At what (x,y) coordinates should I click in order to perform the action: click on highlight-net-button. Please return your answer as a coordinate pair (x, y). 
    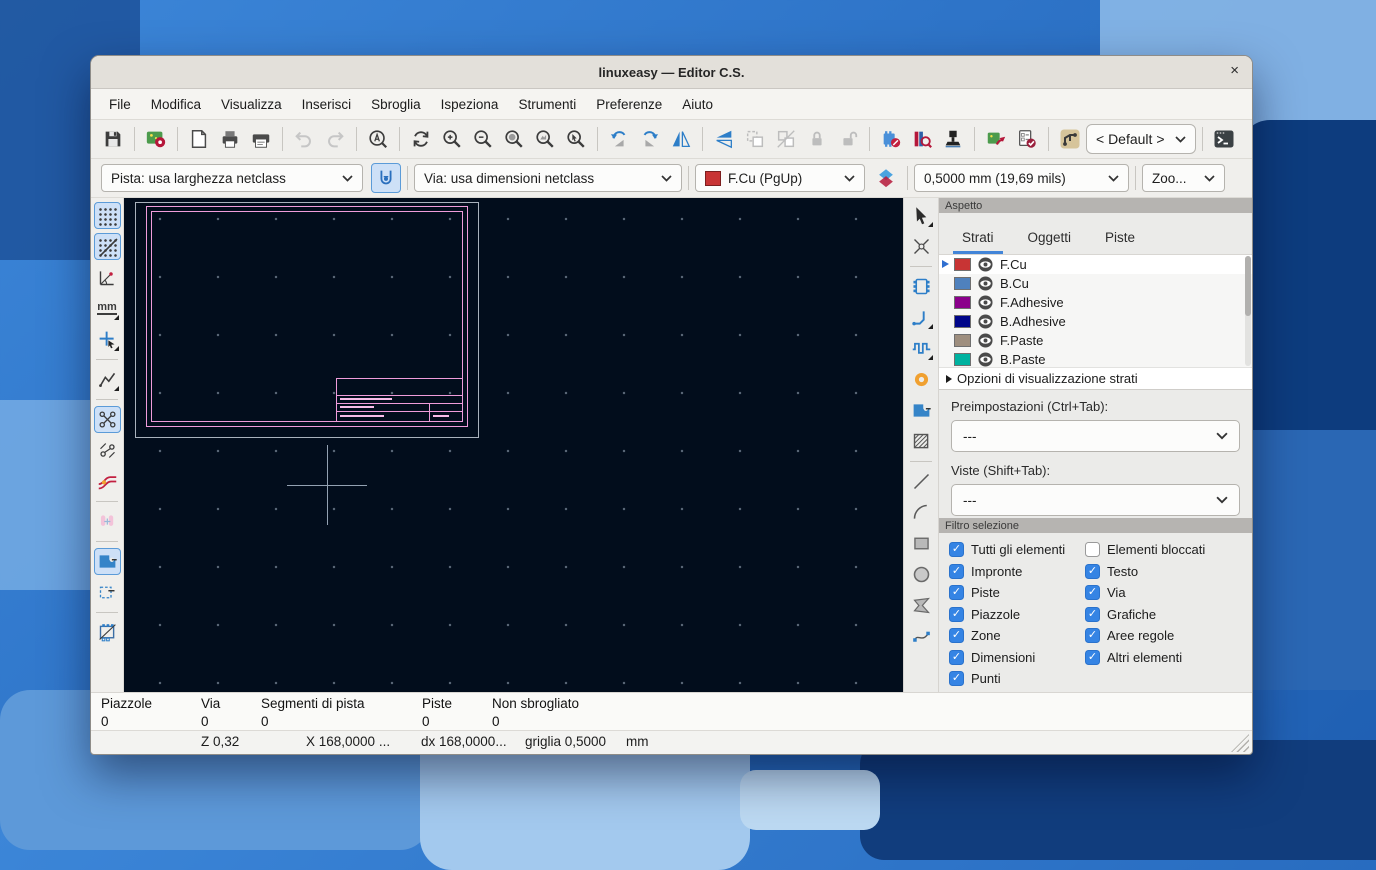
    Looking at the image, I should click on (921, 246).